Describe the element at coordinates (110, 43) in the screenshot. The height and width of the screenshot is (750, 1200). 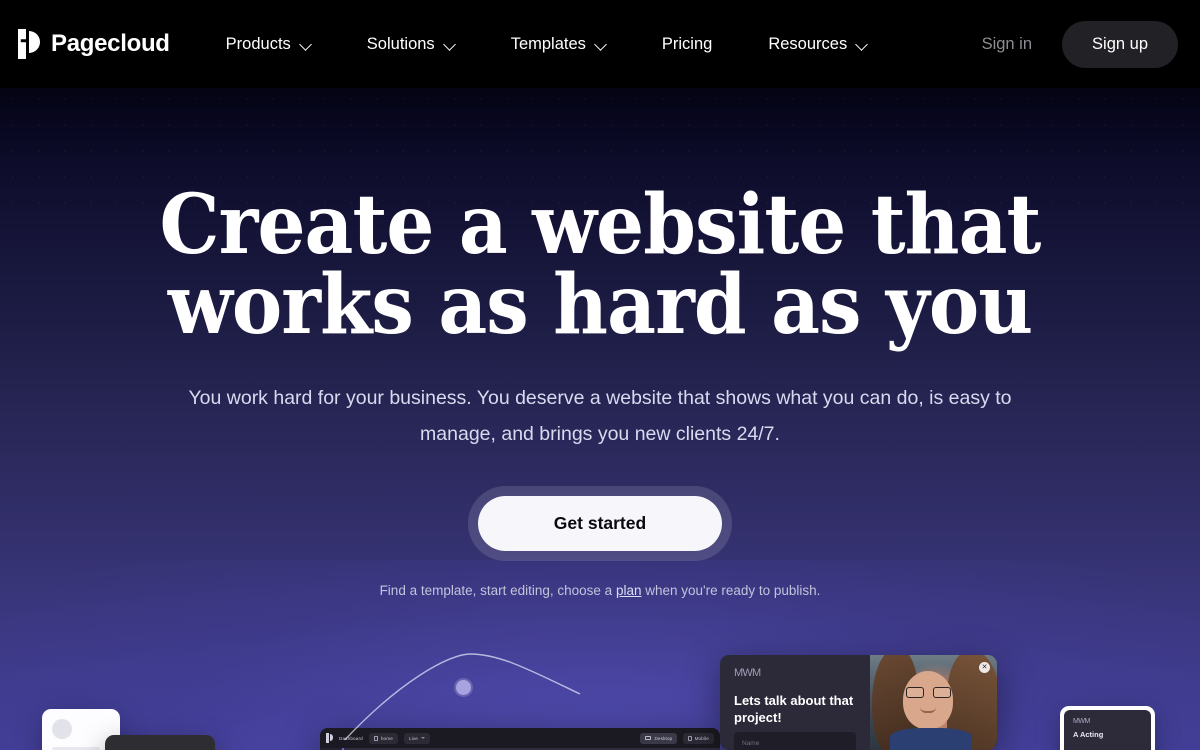
I see `brand-name: Pagecloud` at that location.